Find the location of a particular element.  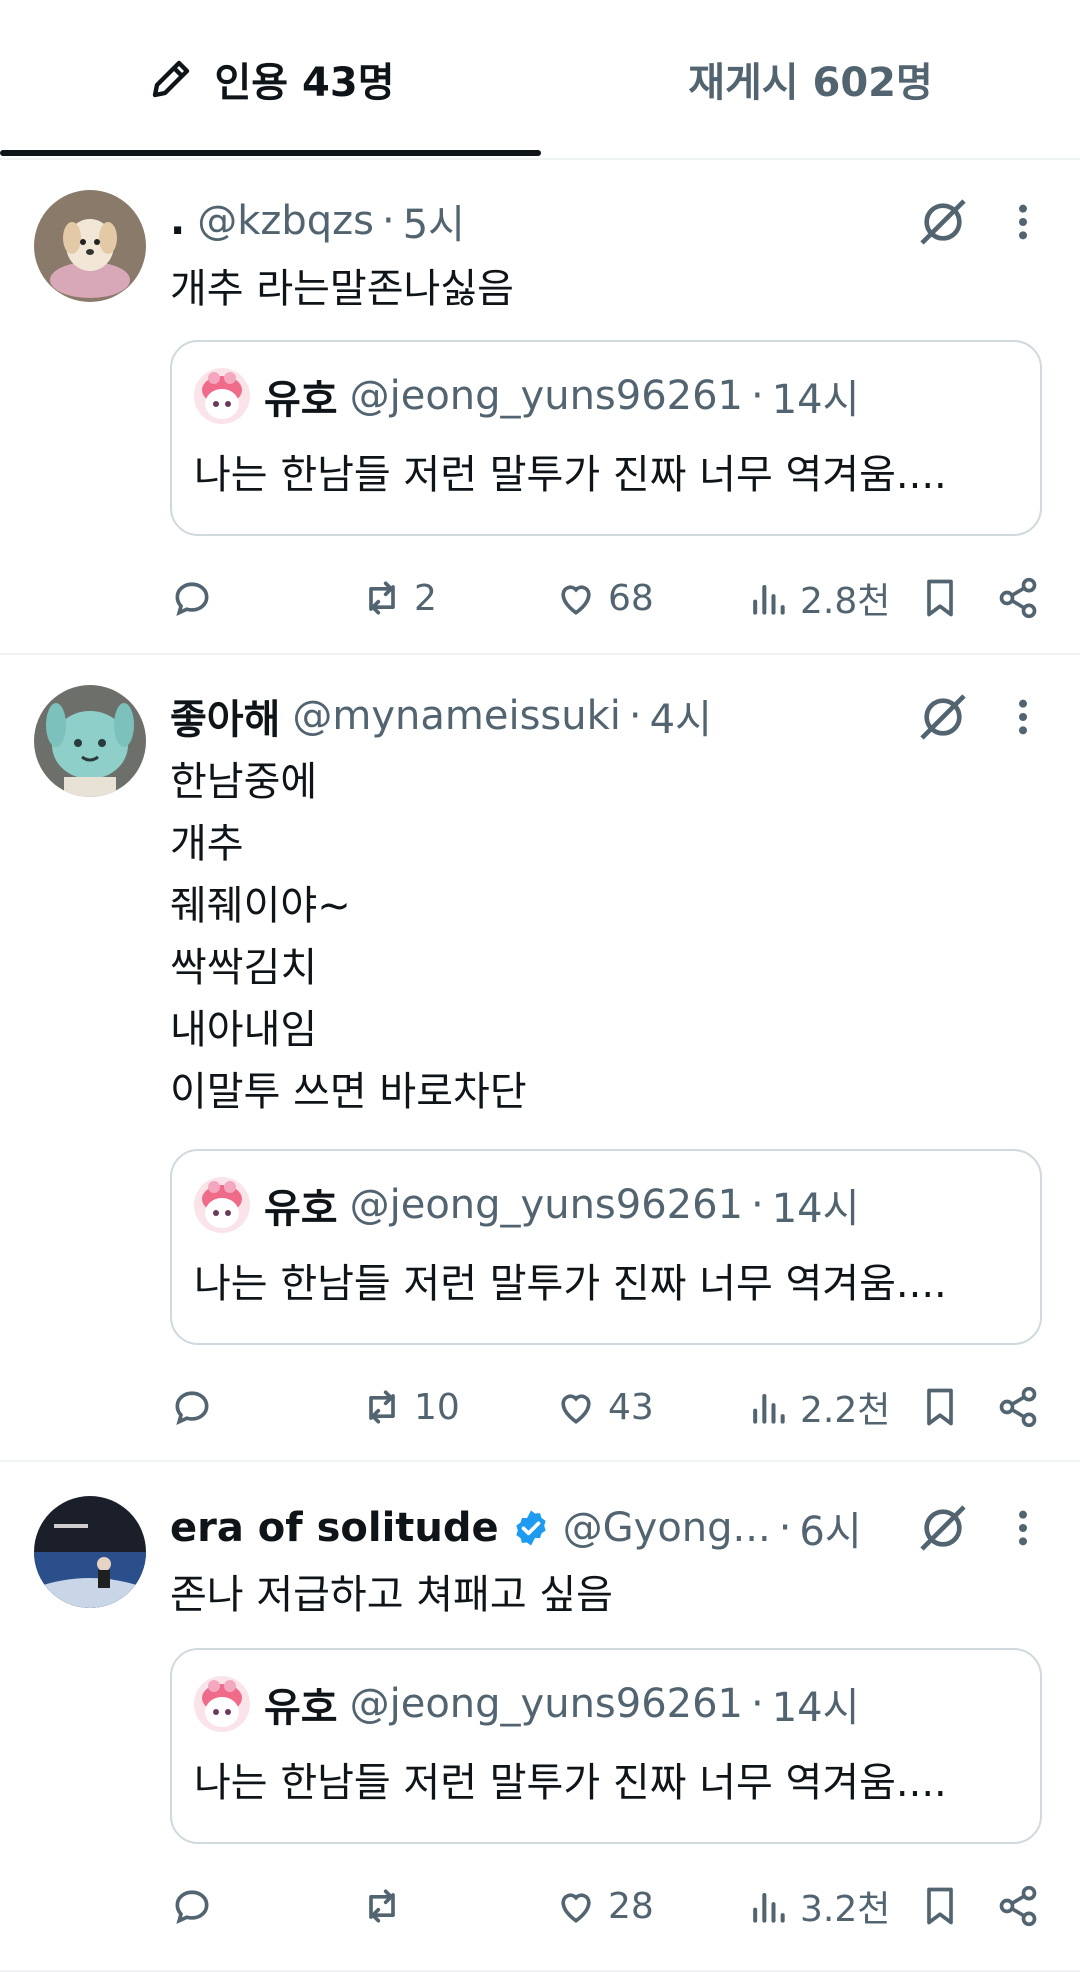

post-header: . @kzbqzs · 5시 is located at coordinates (317, 221).